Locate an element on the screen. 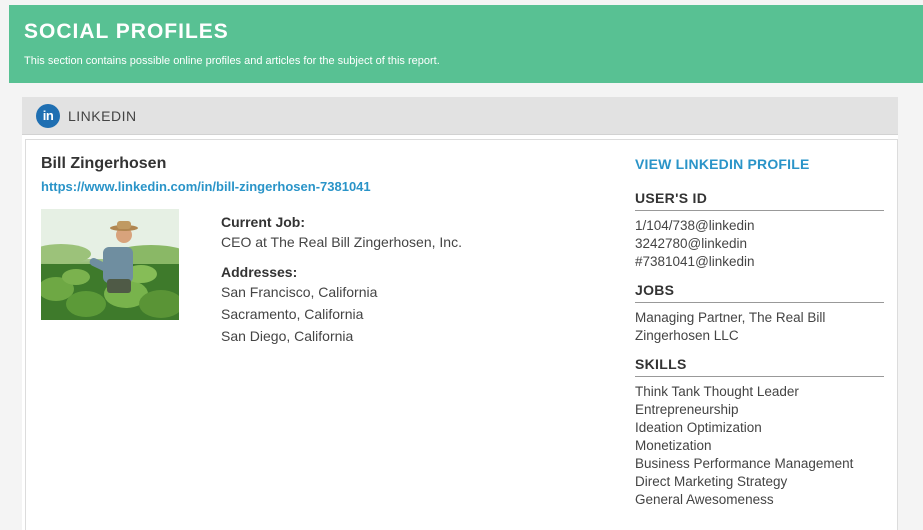  farmer-photo-image is located at coordinates (110, 264).